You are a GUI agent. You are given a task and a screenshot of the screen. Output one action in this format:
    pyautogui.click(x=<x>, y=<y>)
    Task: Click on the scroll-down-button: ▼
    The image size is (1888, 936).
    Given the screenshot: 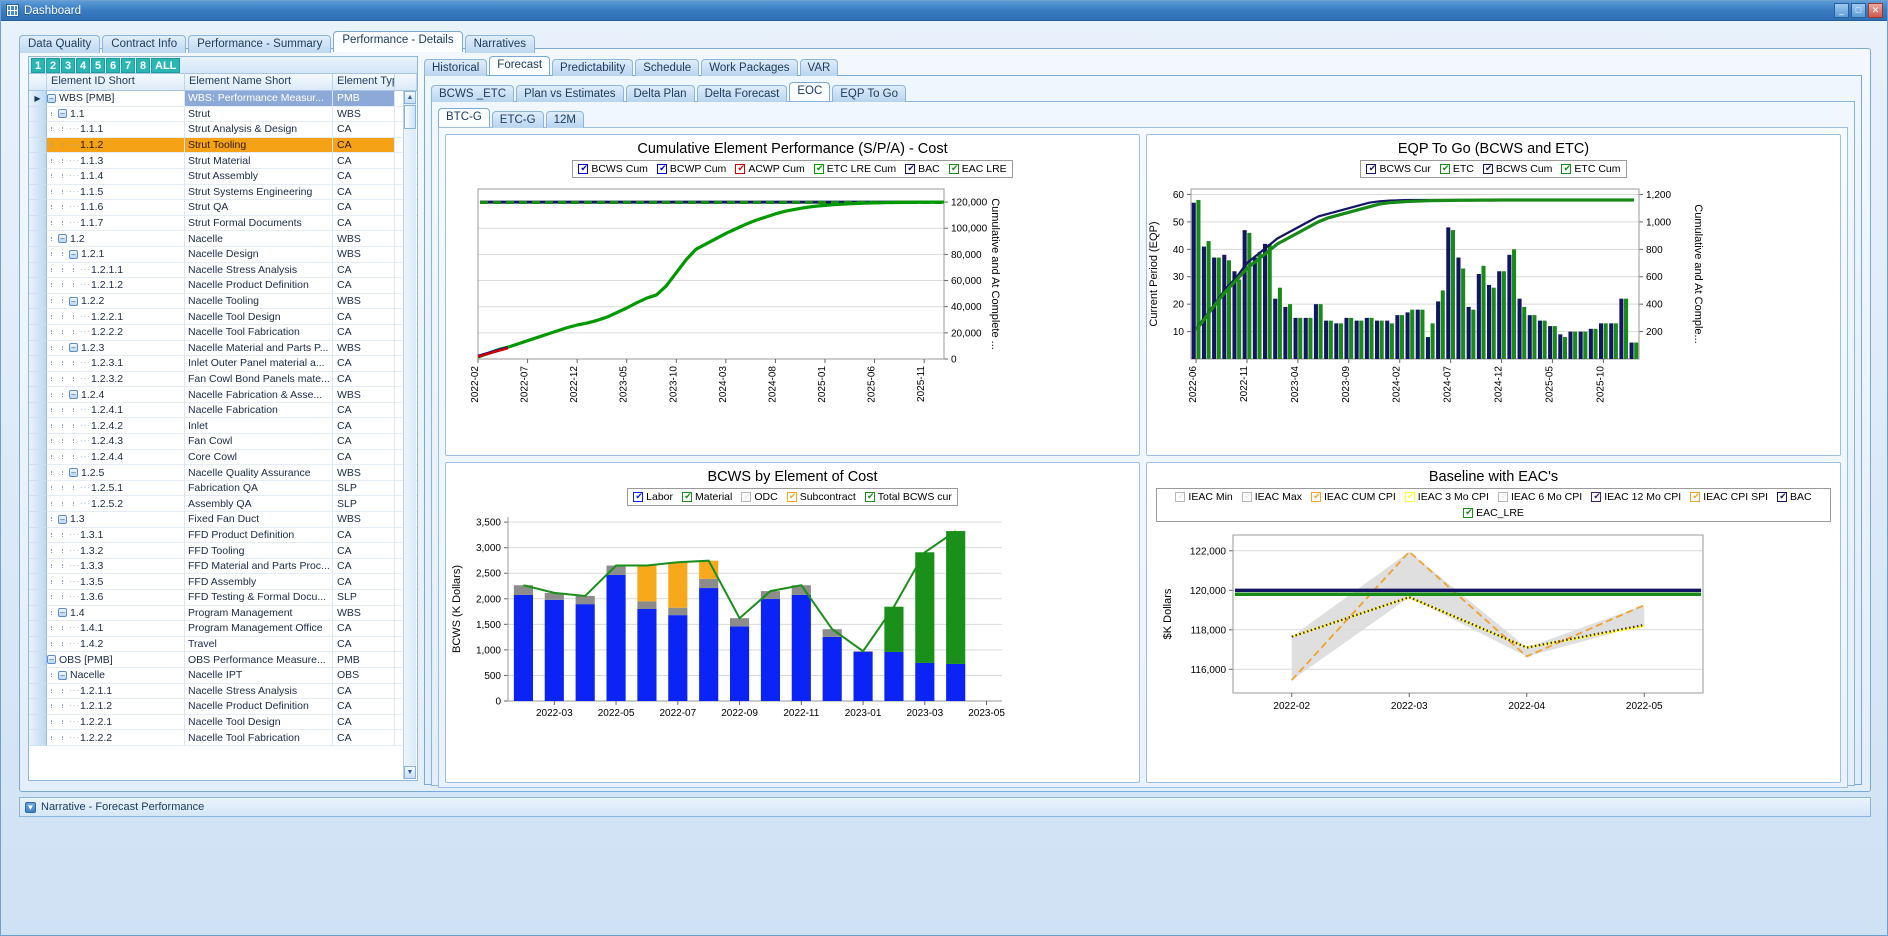 What is the action you would take?
    pyautogui.click(x=410, y=772)
    